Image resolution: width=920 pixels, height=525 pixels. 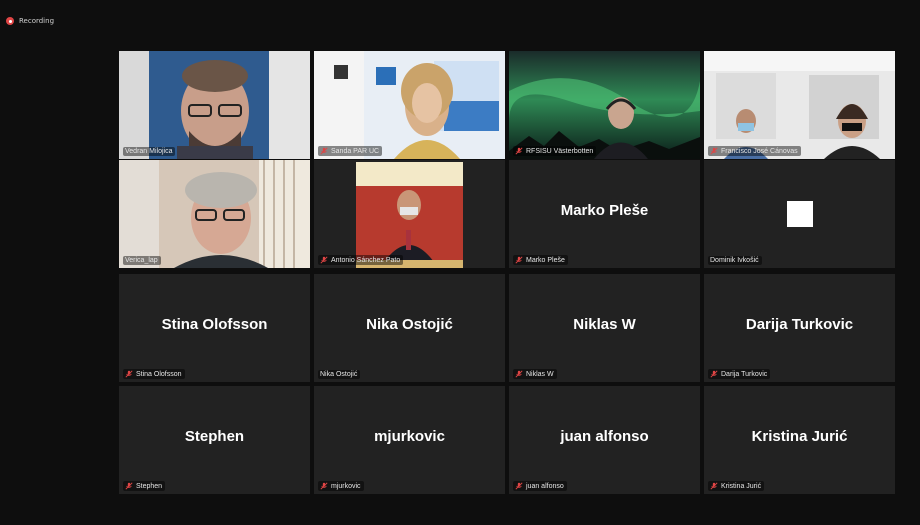 I want to click on participant-tile-nika: Nika Ostojić Nika Ostojić, so click(x=409, y=328).